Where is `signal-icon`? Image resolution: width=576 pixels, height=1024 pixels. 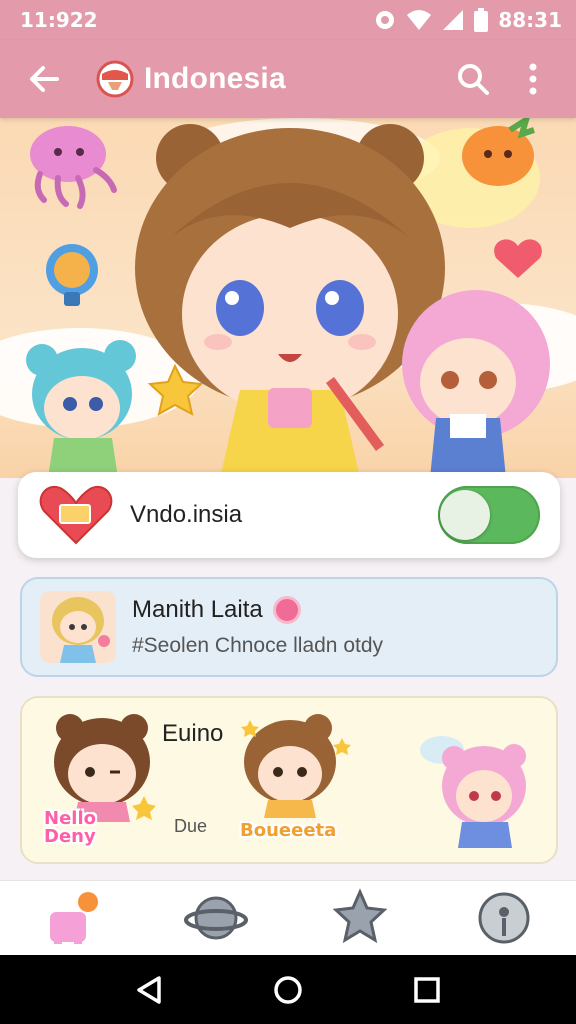
signal-icon is located at coordinates (453, 20).